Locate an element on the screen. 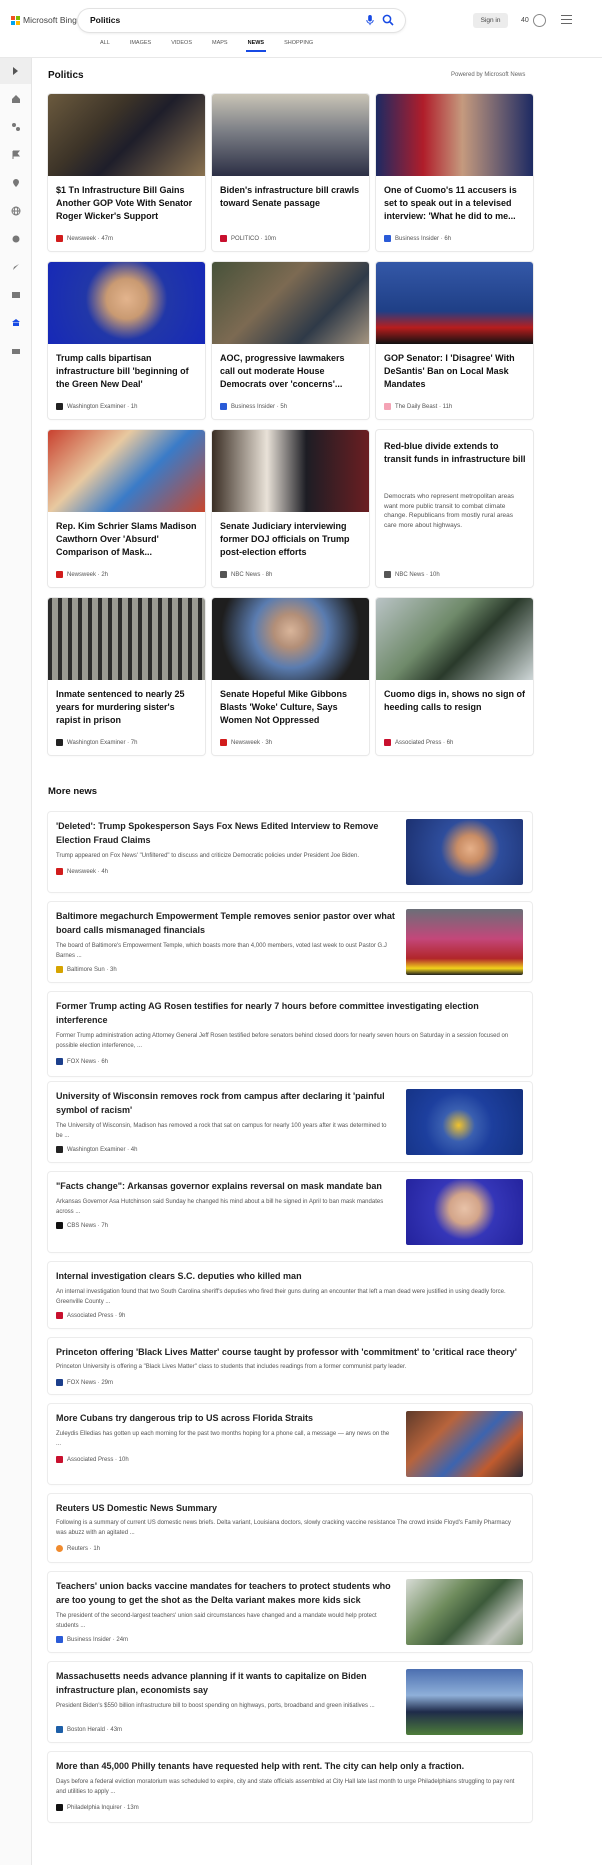 The height and width of the screenshot is (1865, 602). hamburger-menu-icon is located at coordinates (566, 19).